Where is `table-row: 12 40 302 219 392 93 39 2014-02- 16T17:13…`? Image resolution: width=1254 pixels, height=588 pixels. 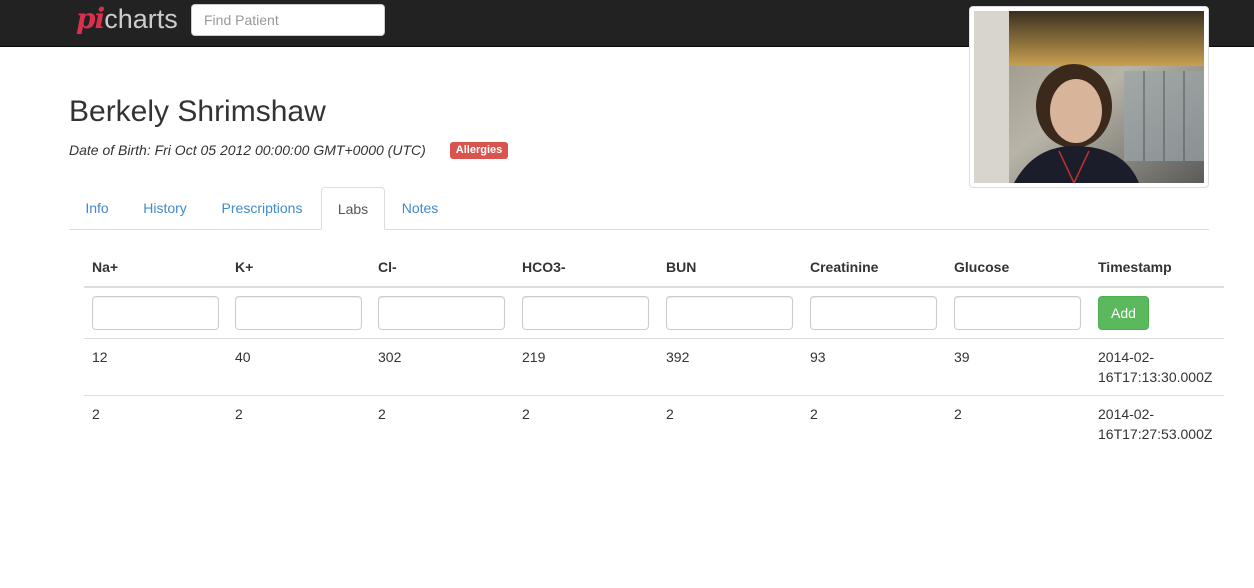 table-row: 12 40 302 219 392 93 39 2014-02- 16T17:13… is located at coordinates (654, 367).